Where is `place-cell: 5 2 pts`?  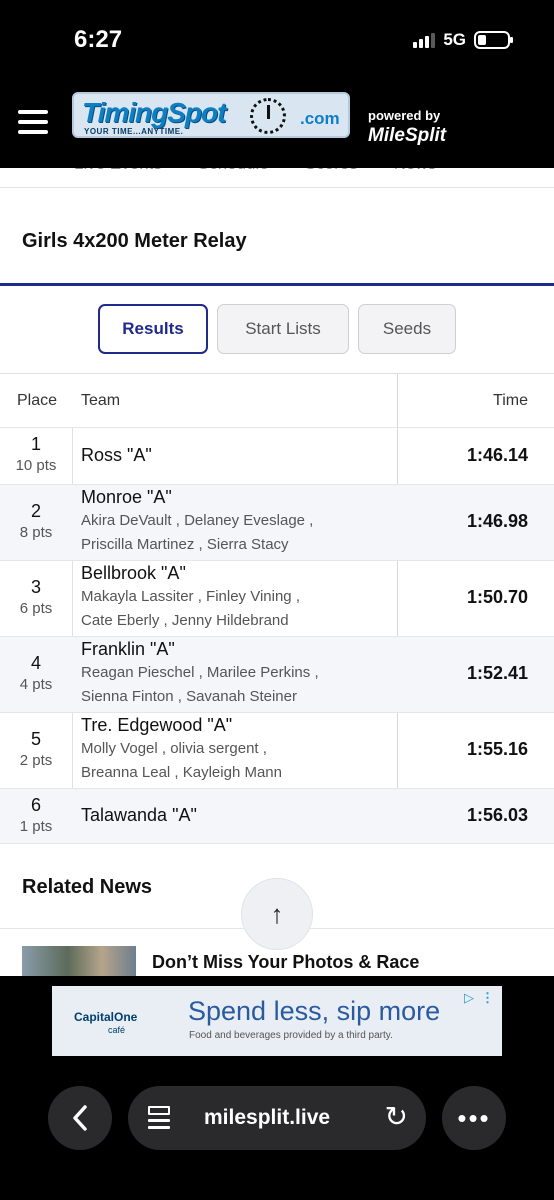 place-cell: 5 2 pts is located at coordinates (36, 749).